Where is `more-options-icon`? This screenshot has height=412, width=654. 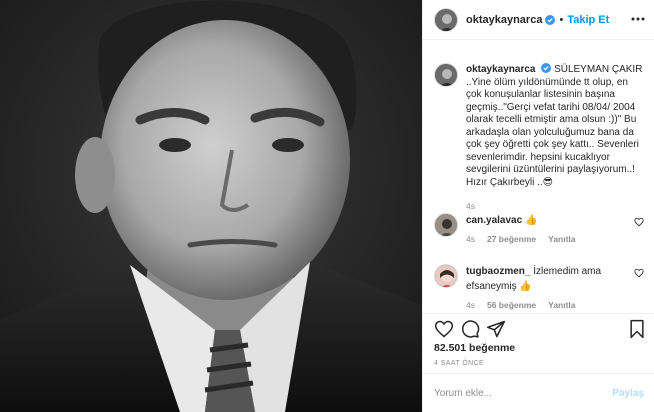
more-options-icon is located at coordinates (638, 19).